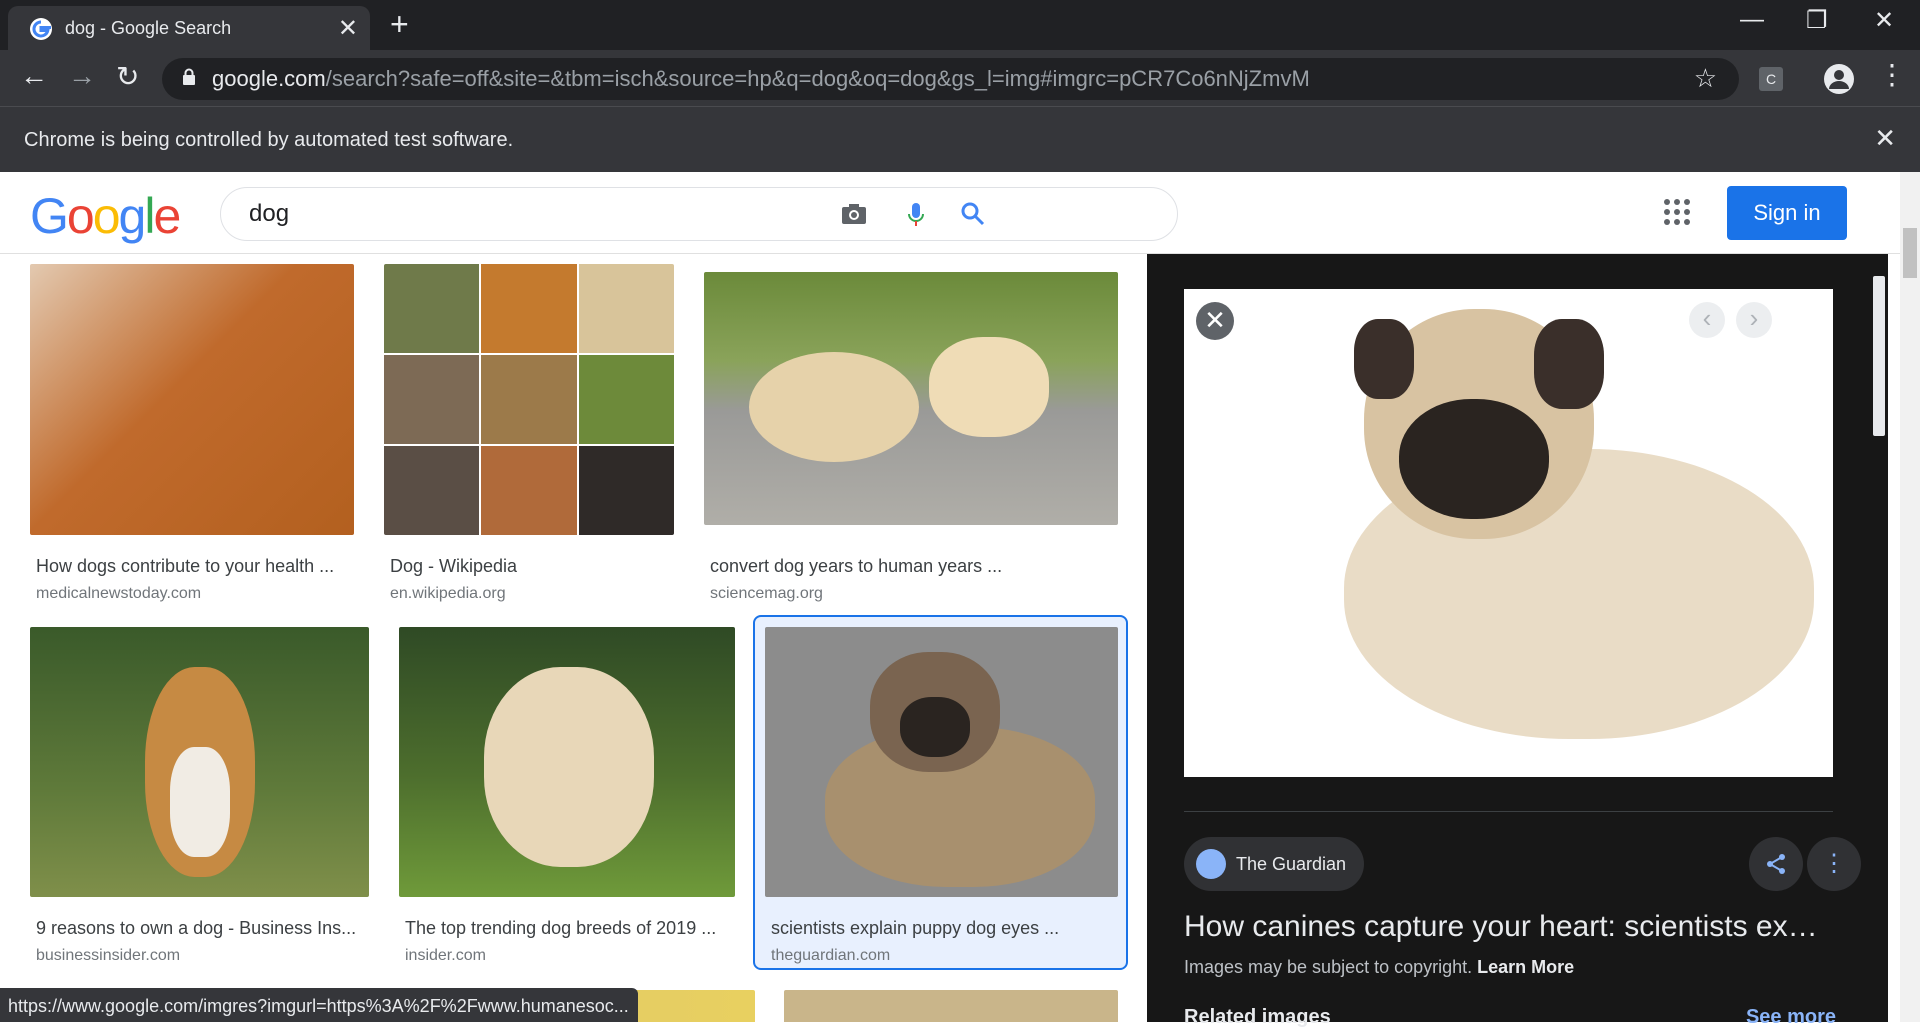 This screenshot has width=1920, height=1029. I want to click on url-host: google.com, so click(269, 78).